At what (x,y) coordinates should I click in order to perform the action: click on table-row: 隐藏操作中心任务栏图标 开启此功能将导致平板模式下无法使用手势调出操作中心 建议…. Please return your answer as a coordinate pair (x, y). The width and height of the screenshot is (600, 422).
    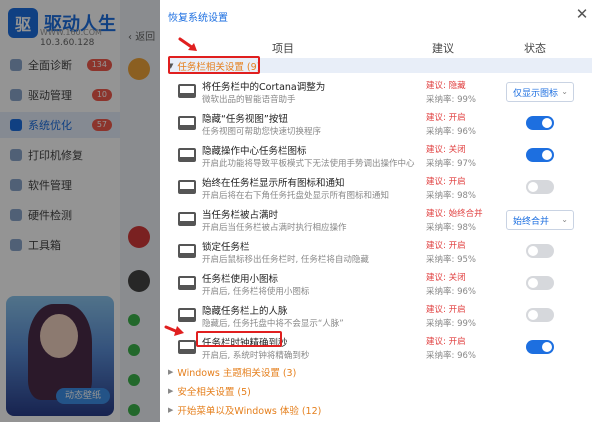
    Looking at the image, I should click on (381, 156).